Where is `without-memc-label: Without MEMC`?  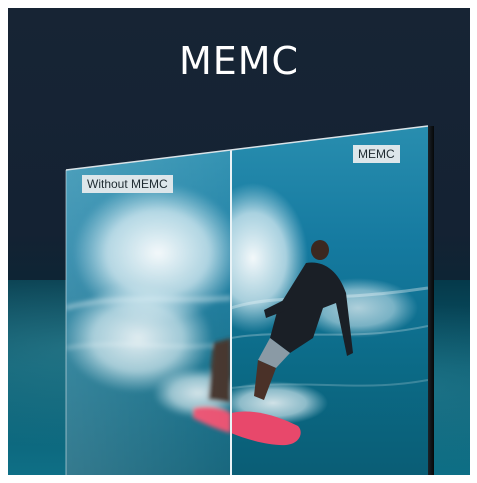
without-memc-label: Without MEMC is located at coordinates (127, 184).